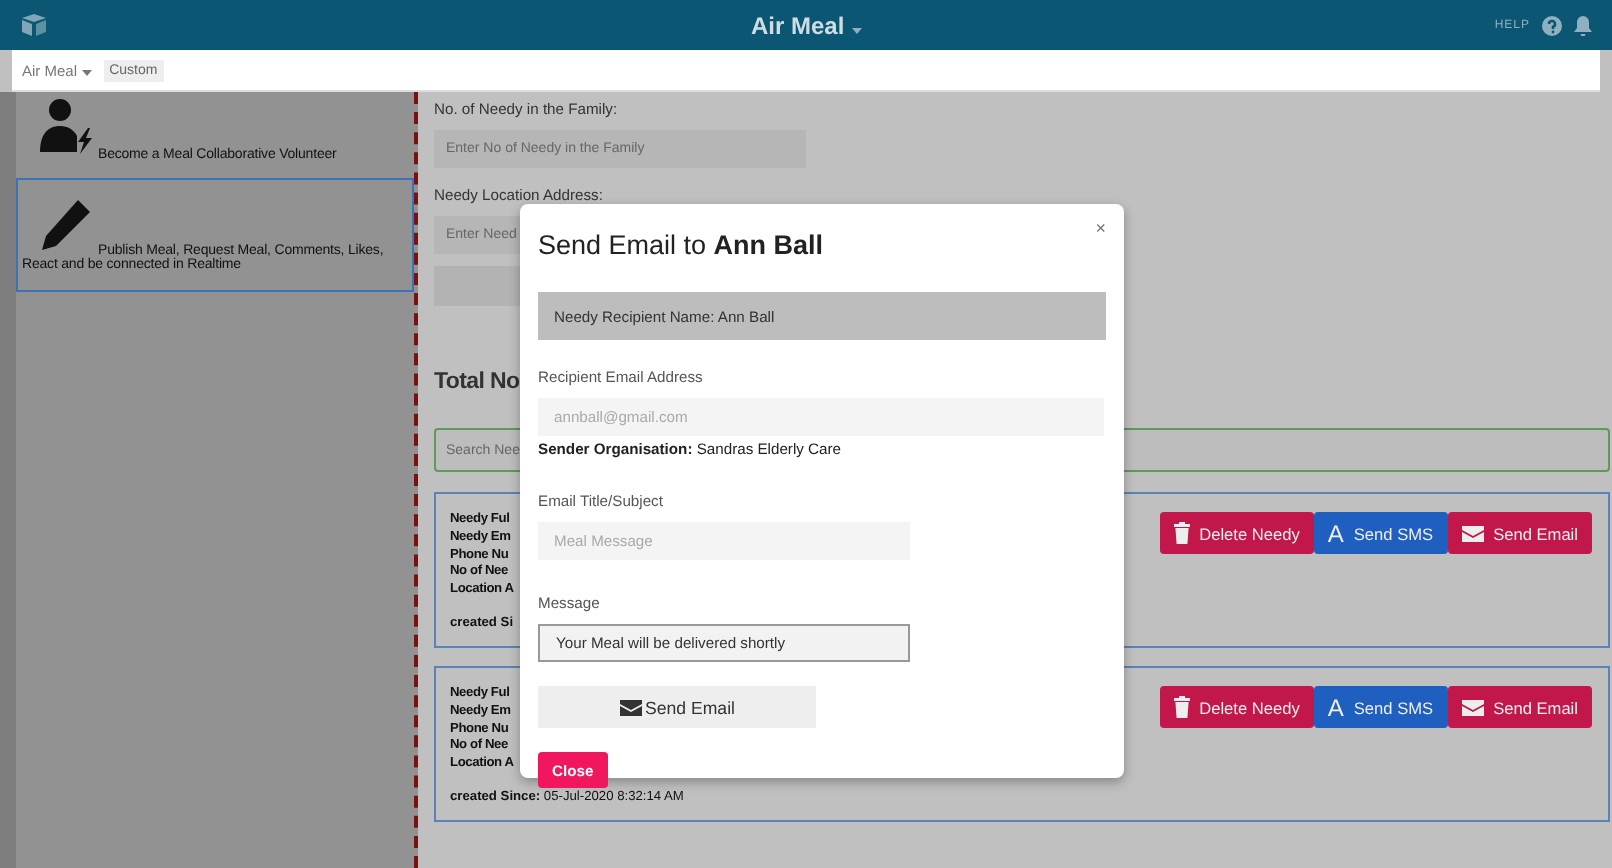 The width and height of the screenshot is (1612, 868). What do you see at coordinates (682, 245) in the screenshot?
I see `dialog-title: Send Email to Ann Ball` at bounding box center [682, 245].